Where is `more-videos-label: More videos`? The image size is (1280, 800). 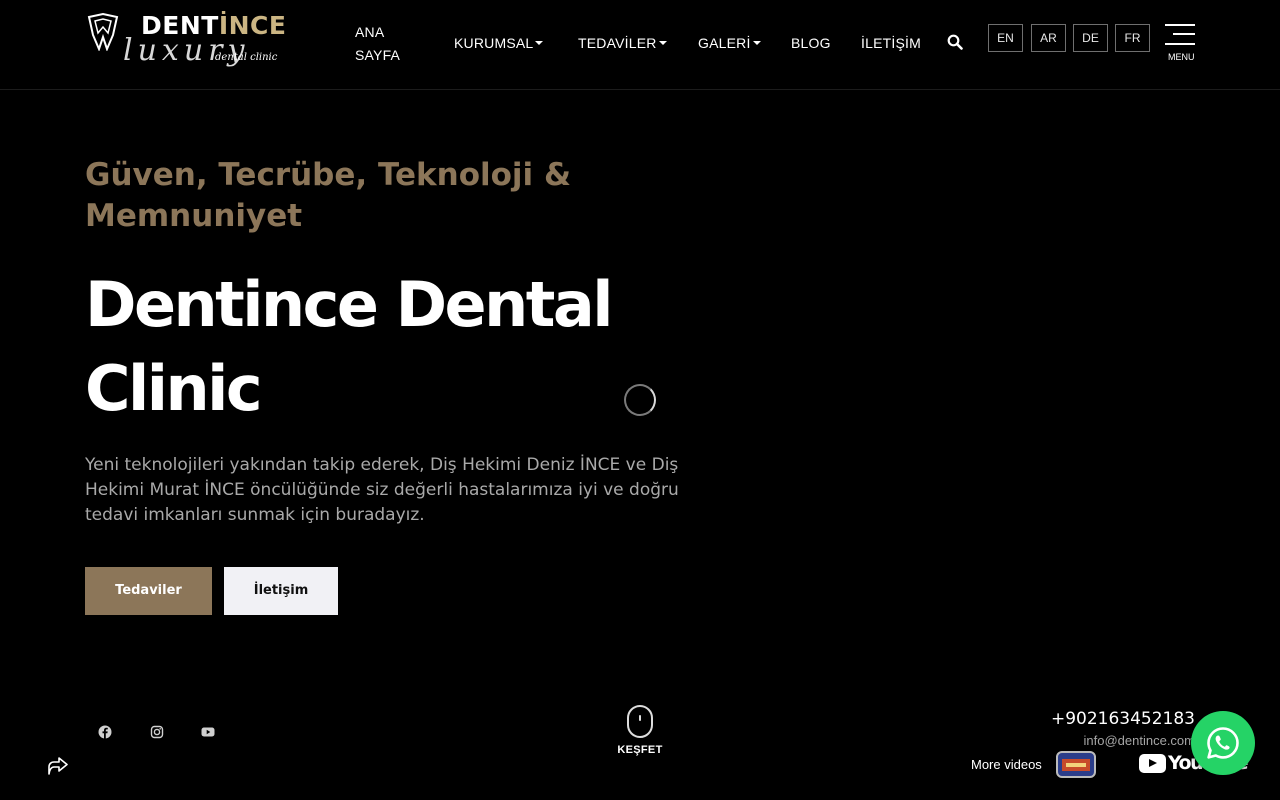 more-videos-label: More videos is located at coordinates (1006, 764).